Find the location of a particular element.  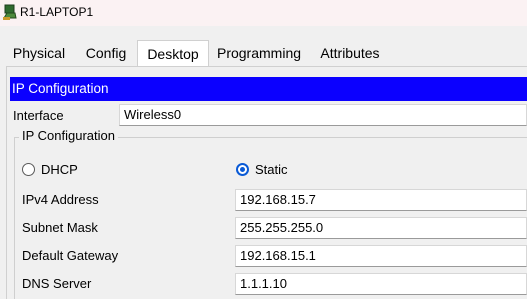

interface-label: Interface is located at coordinates (38, 115).